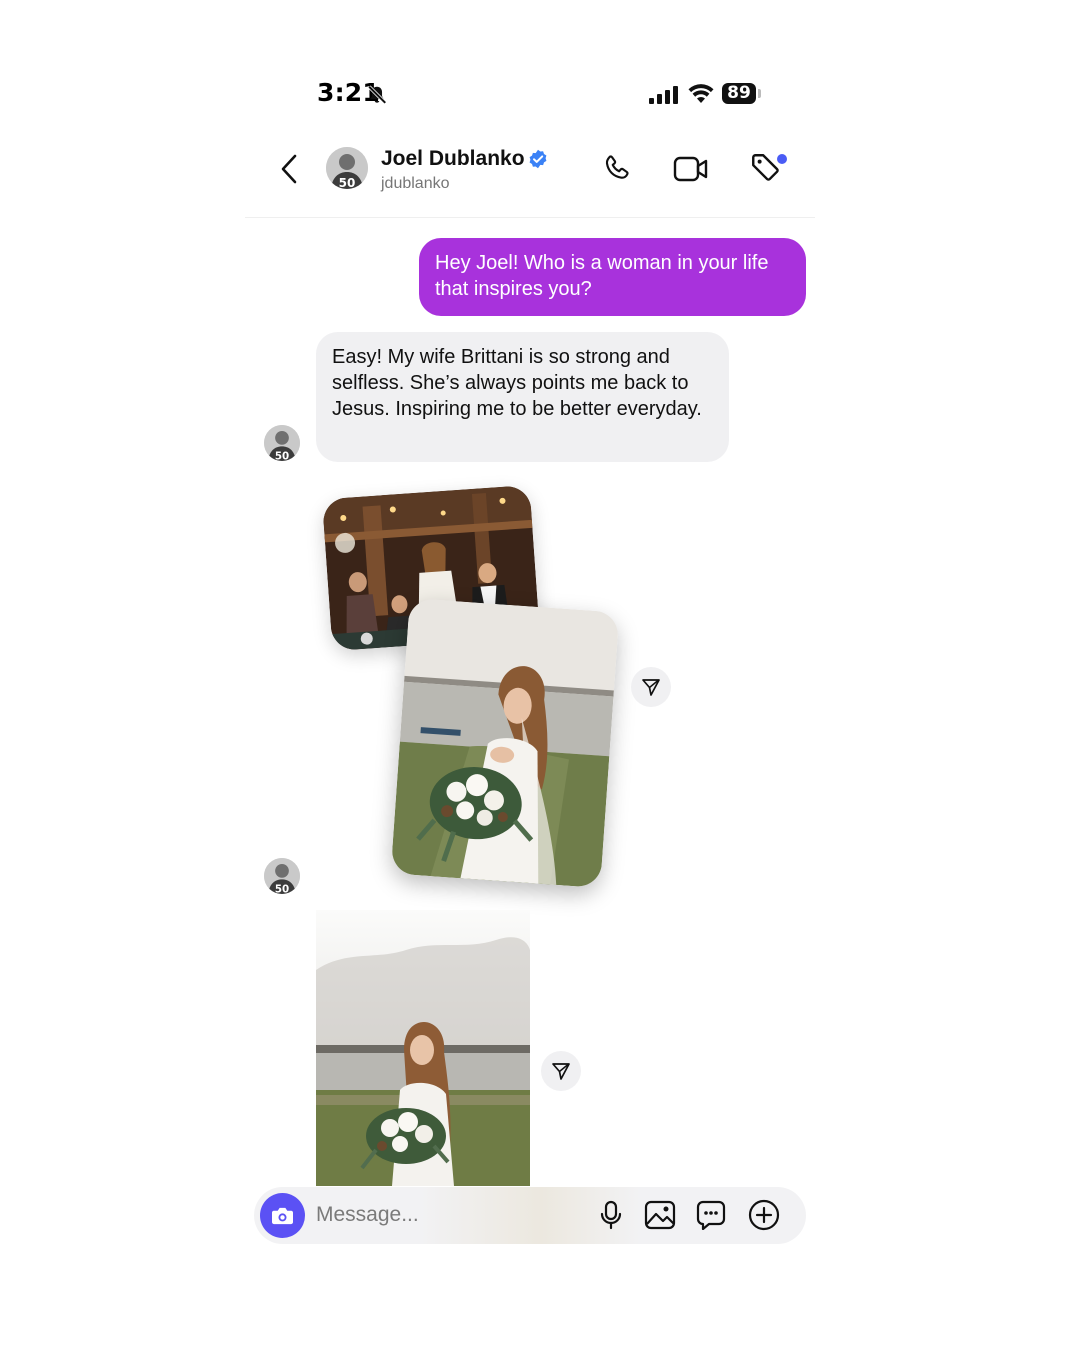 This screenshot has height=1350, width=1080. I want to click on bride-bouquet-photo, so click(505, 743).